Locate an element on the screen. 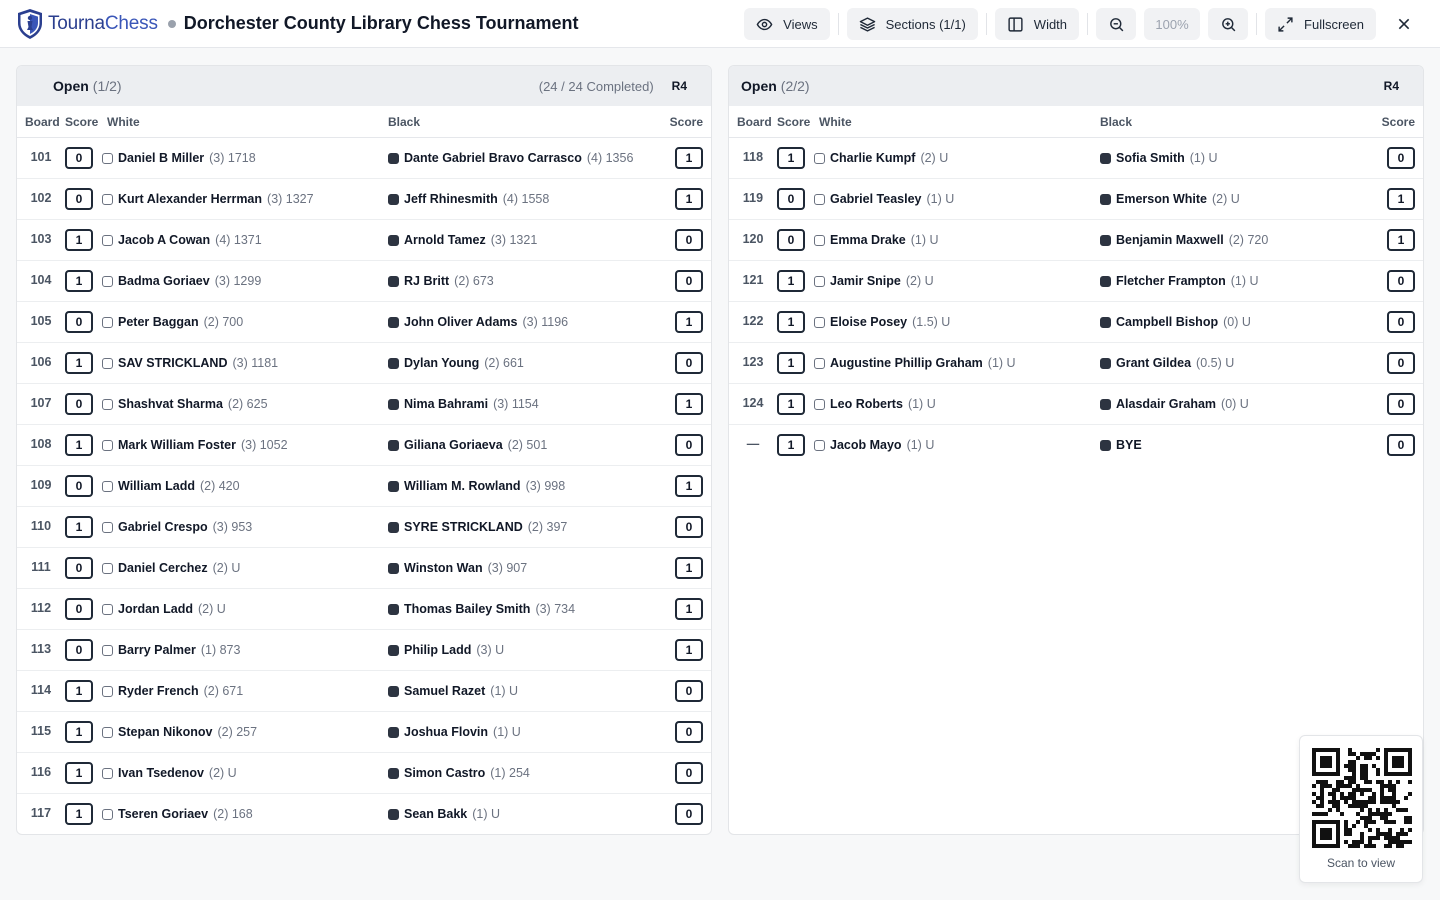  black-player: Grant Gildea (0.5) U is located at coordinates (1167, 363).